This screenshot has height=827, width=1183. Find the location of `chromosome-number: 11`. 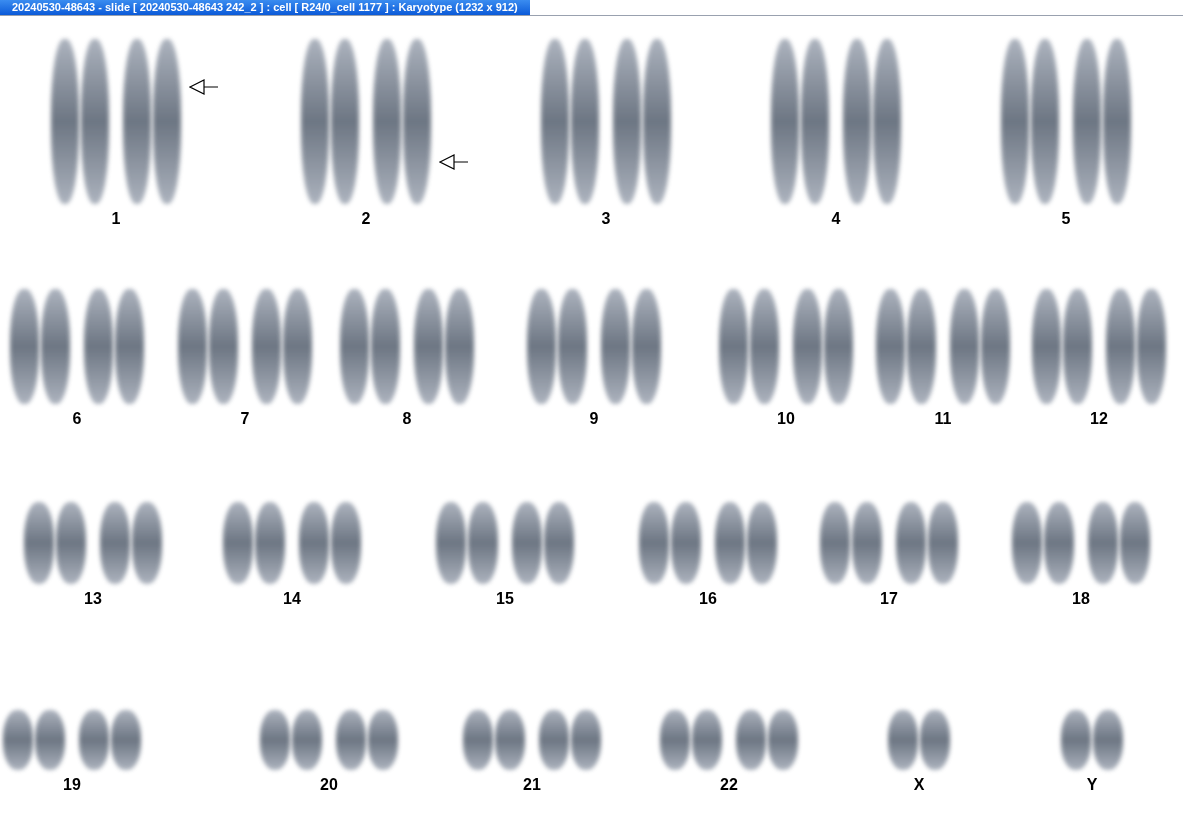

chromosome-number: 11 is located at coordinates (943, 419).